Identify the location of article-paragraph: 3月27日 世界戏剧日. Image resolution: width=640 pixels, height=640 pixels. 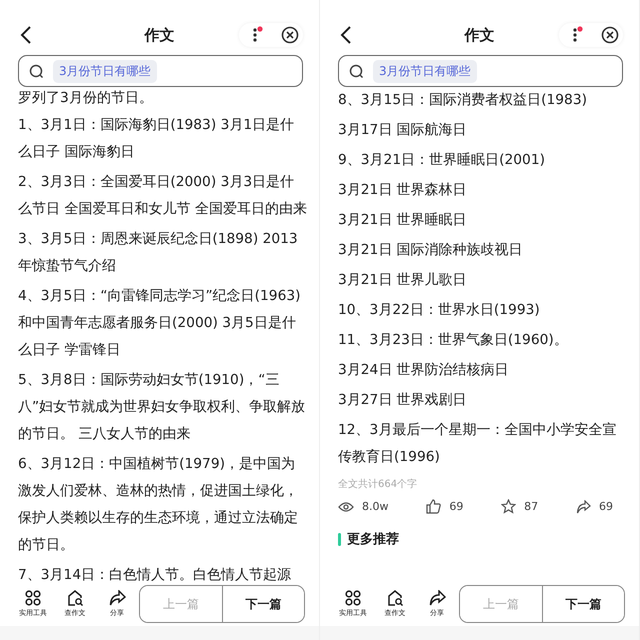
(403, 400).